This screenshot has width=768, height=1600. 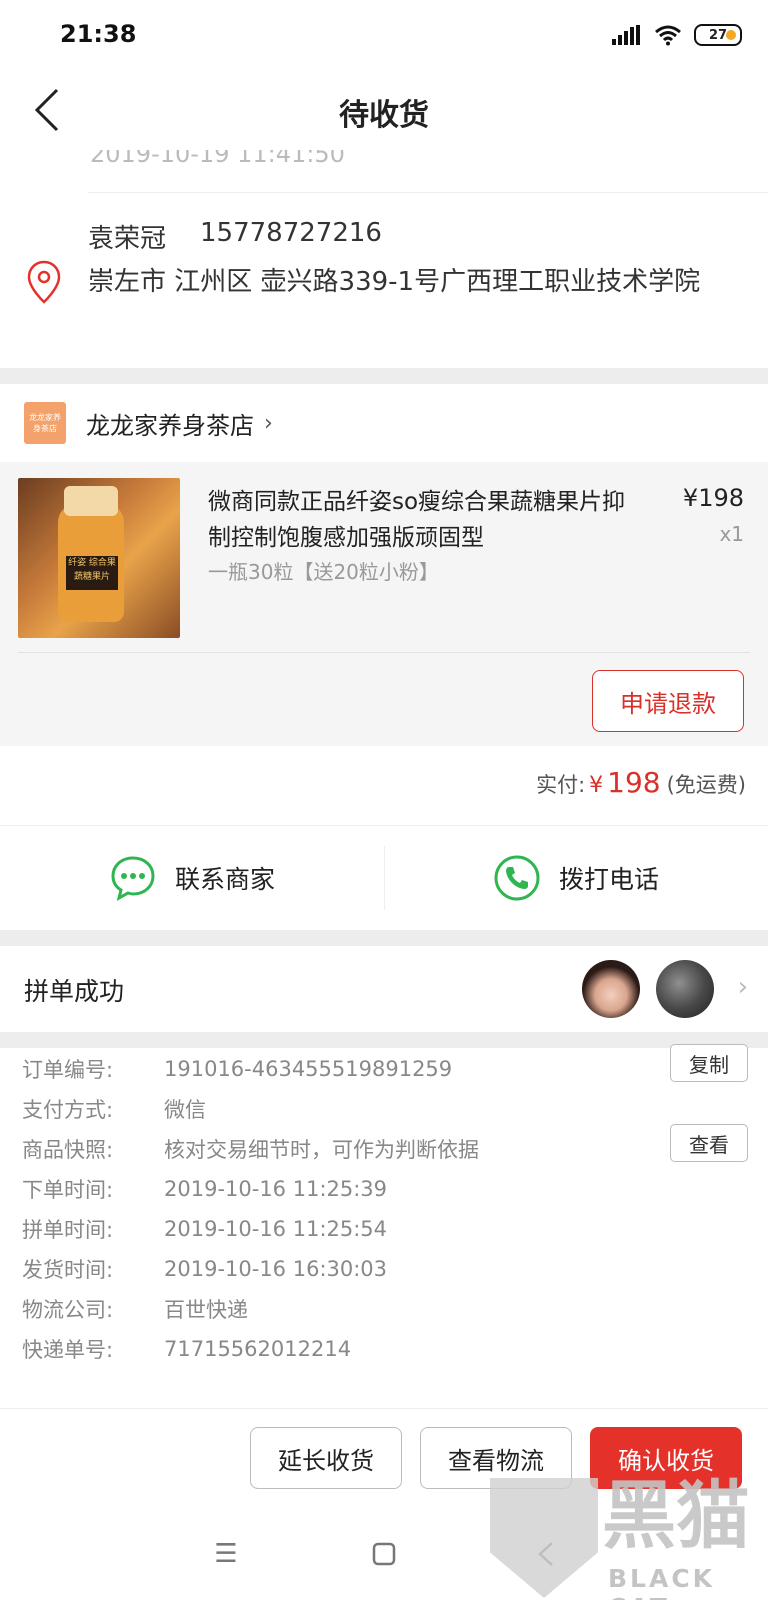 I want to click on phone-icon, so click(x=517, y=878).